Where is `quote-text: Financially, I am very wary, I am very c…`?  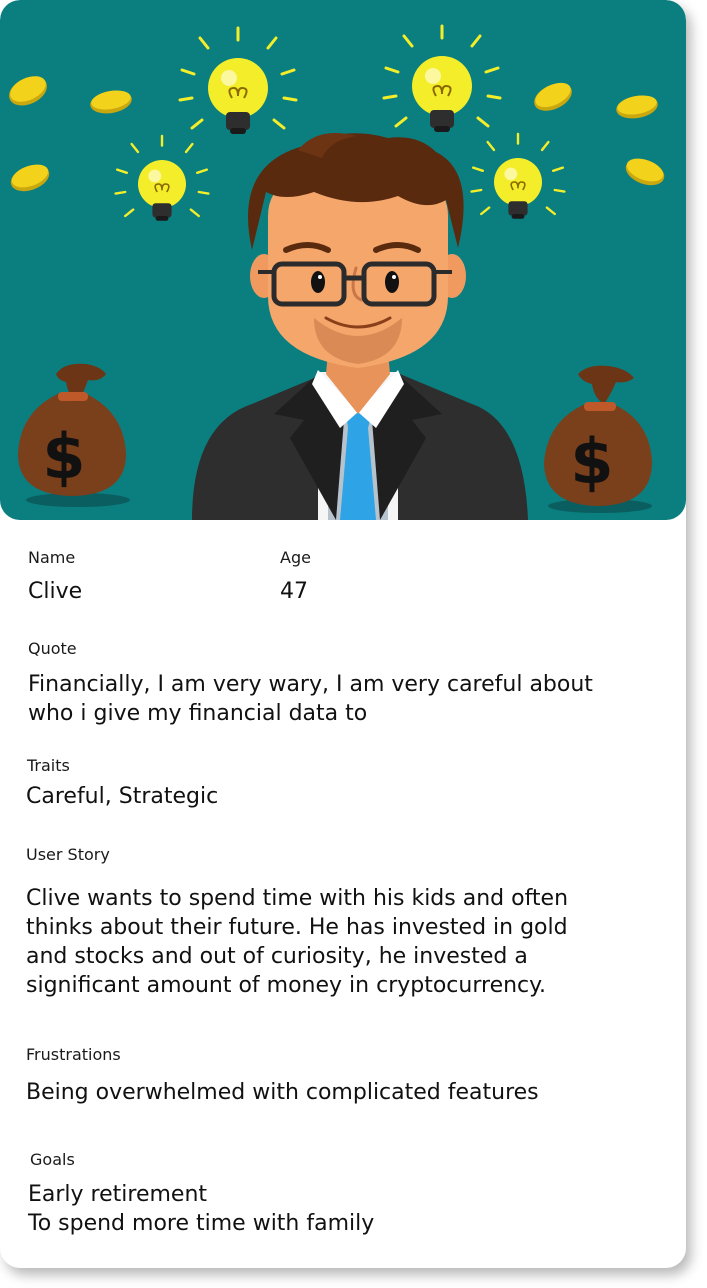
quote-text: Financially, I am very wary, I am very c… is located at coordinates (310, 699).